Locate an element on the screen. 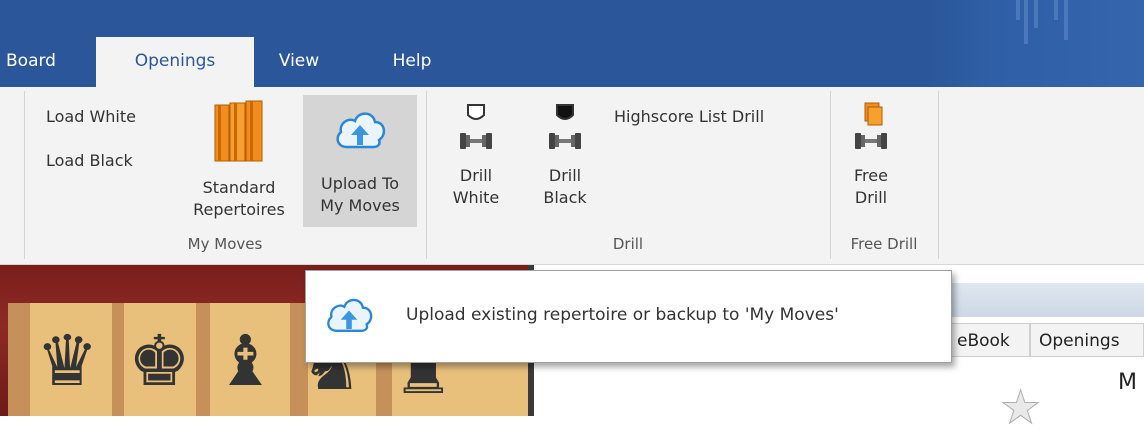 This screenshot has width=1144, height=434. free-drill-button: Free Drill is located at coordinates (871, 161).